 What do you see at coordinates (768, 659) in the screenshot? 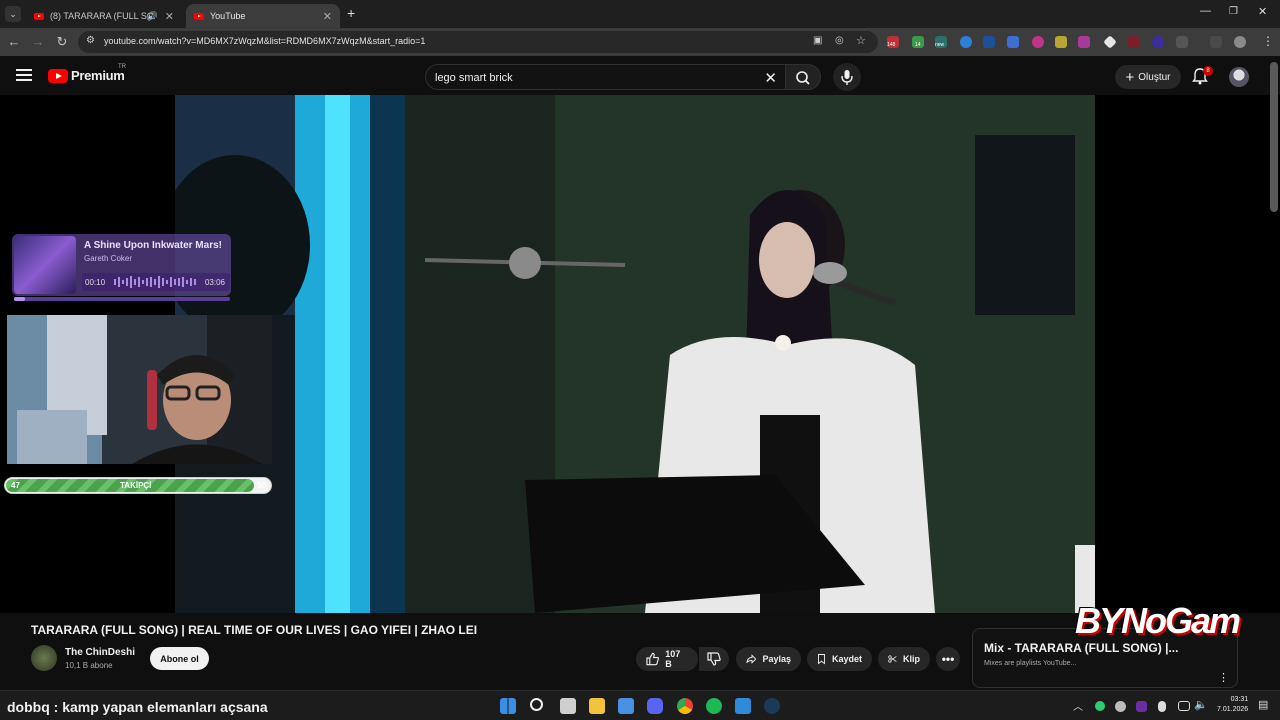
I see `share-button: Paylaş` at bounding box center [768, 659].